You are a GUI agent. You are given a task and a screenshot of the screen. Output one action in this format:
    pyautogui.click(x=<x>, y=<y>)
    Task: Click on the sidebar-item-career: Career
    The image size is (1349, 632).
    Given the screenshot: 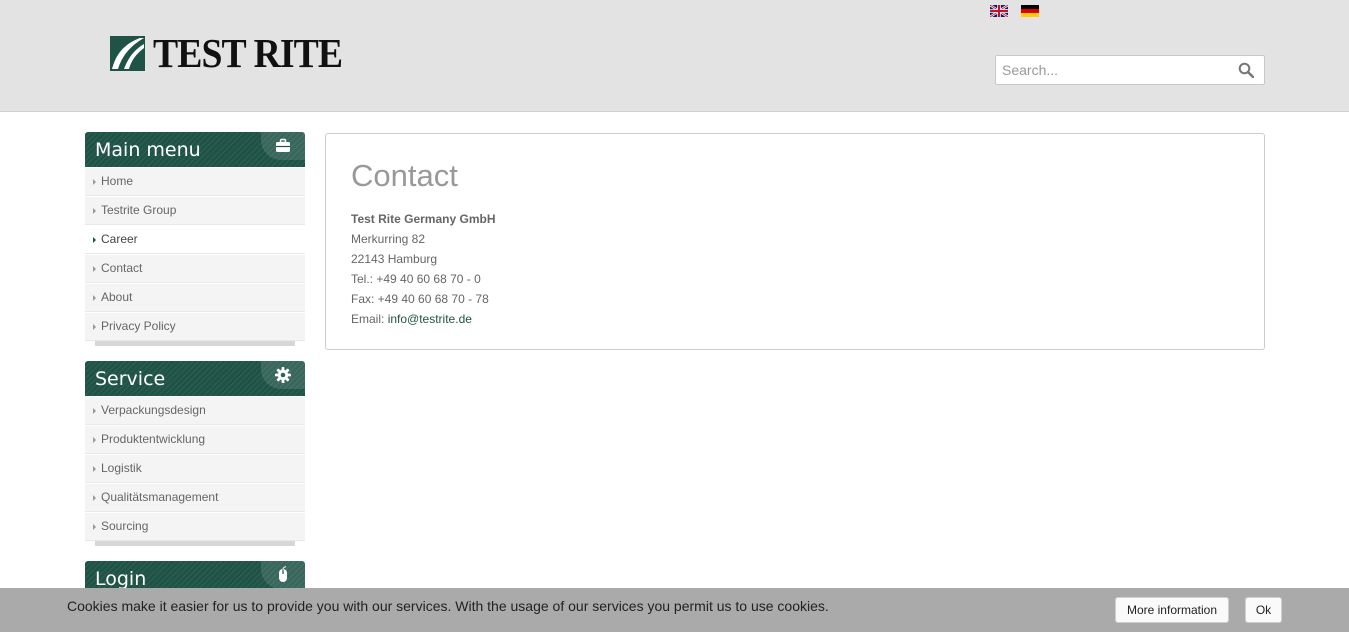 What is the action you would take?
    pyautogui.click(x=195, y=239)
    